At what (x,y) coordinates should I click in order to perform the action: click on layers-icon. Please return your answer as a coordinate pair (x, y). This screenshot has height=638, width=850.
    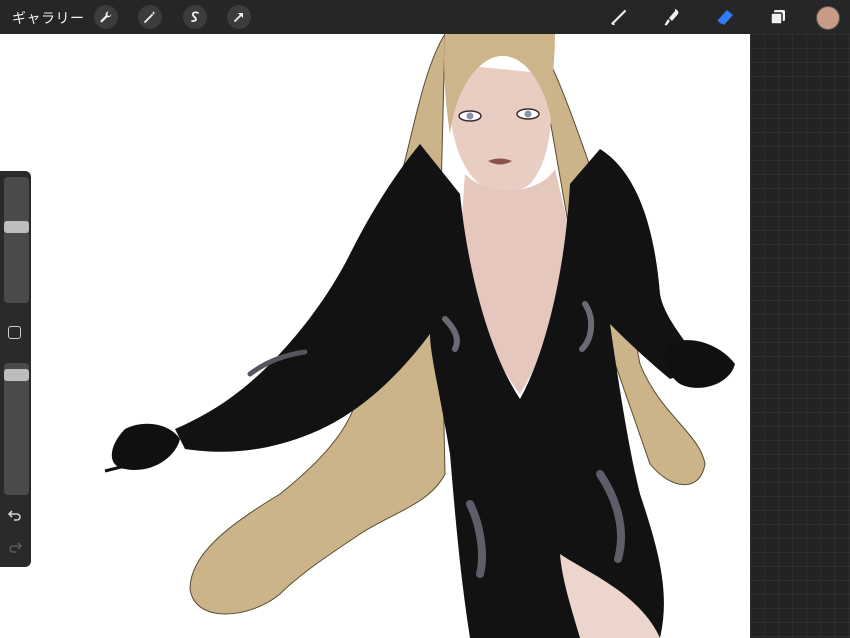
    Looking at the image, I should click on (777, 17).